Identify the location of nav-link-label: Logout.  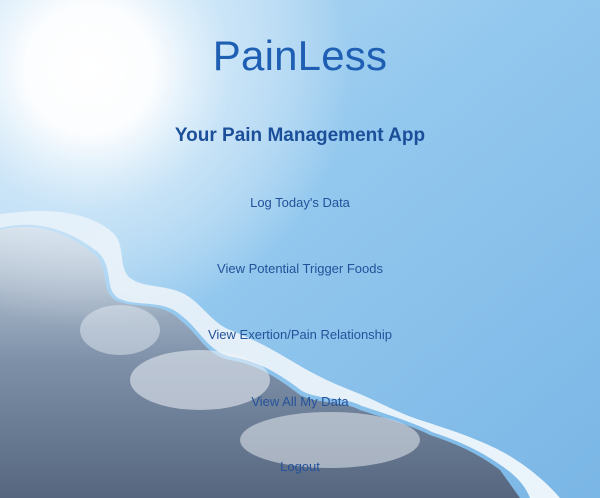
(300, 466).